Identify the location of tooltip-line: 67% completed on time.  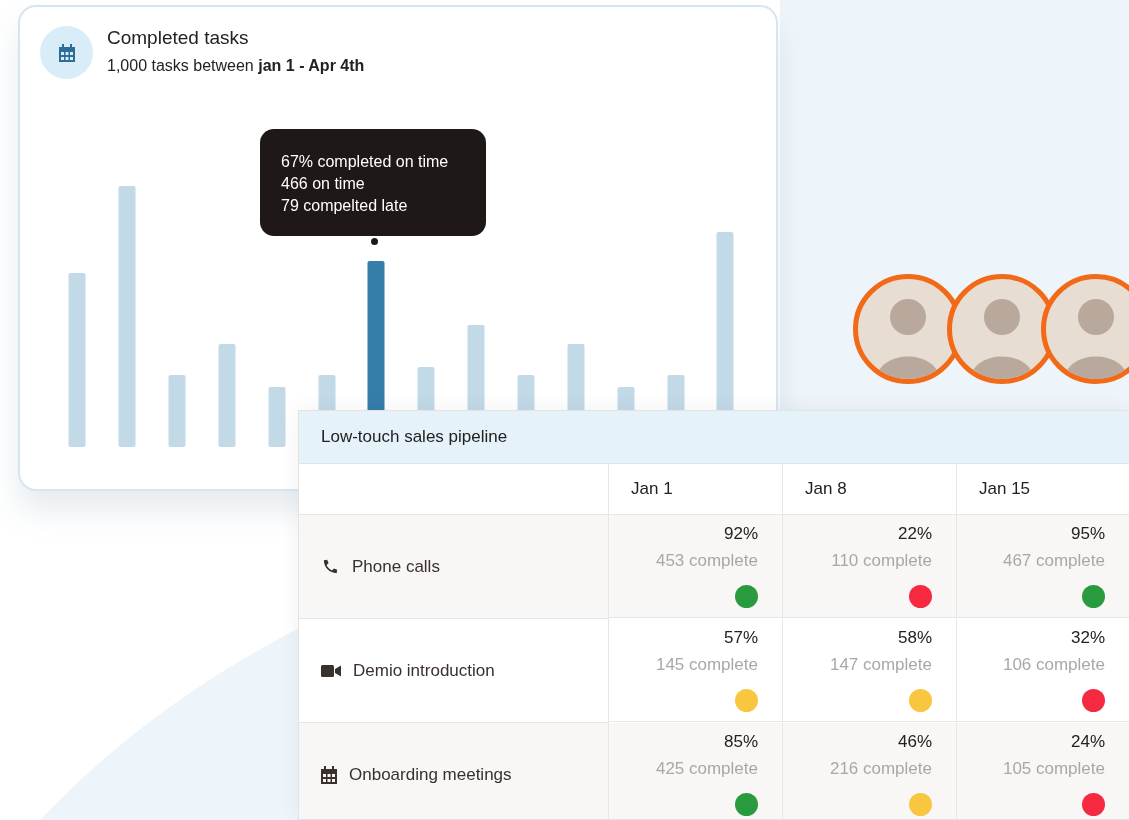
(365, 162).